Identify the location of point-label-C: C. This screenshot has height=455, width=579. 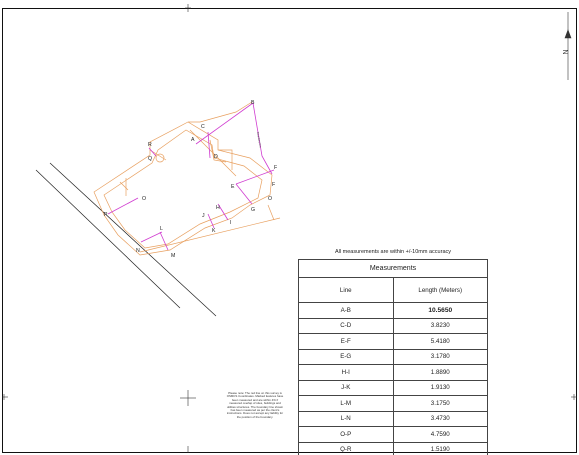
(203, 127).